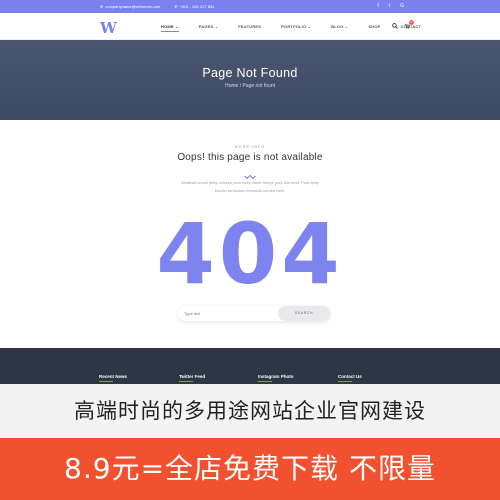  I want to click on logo: W, so click(108, 28).